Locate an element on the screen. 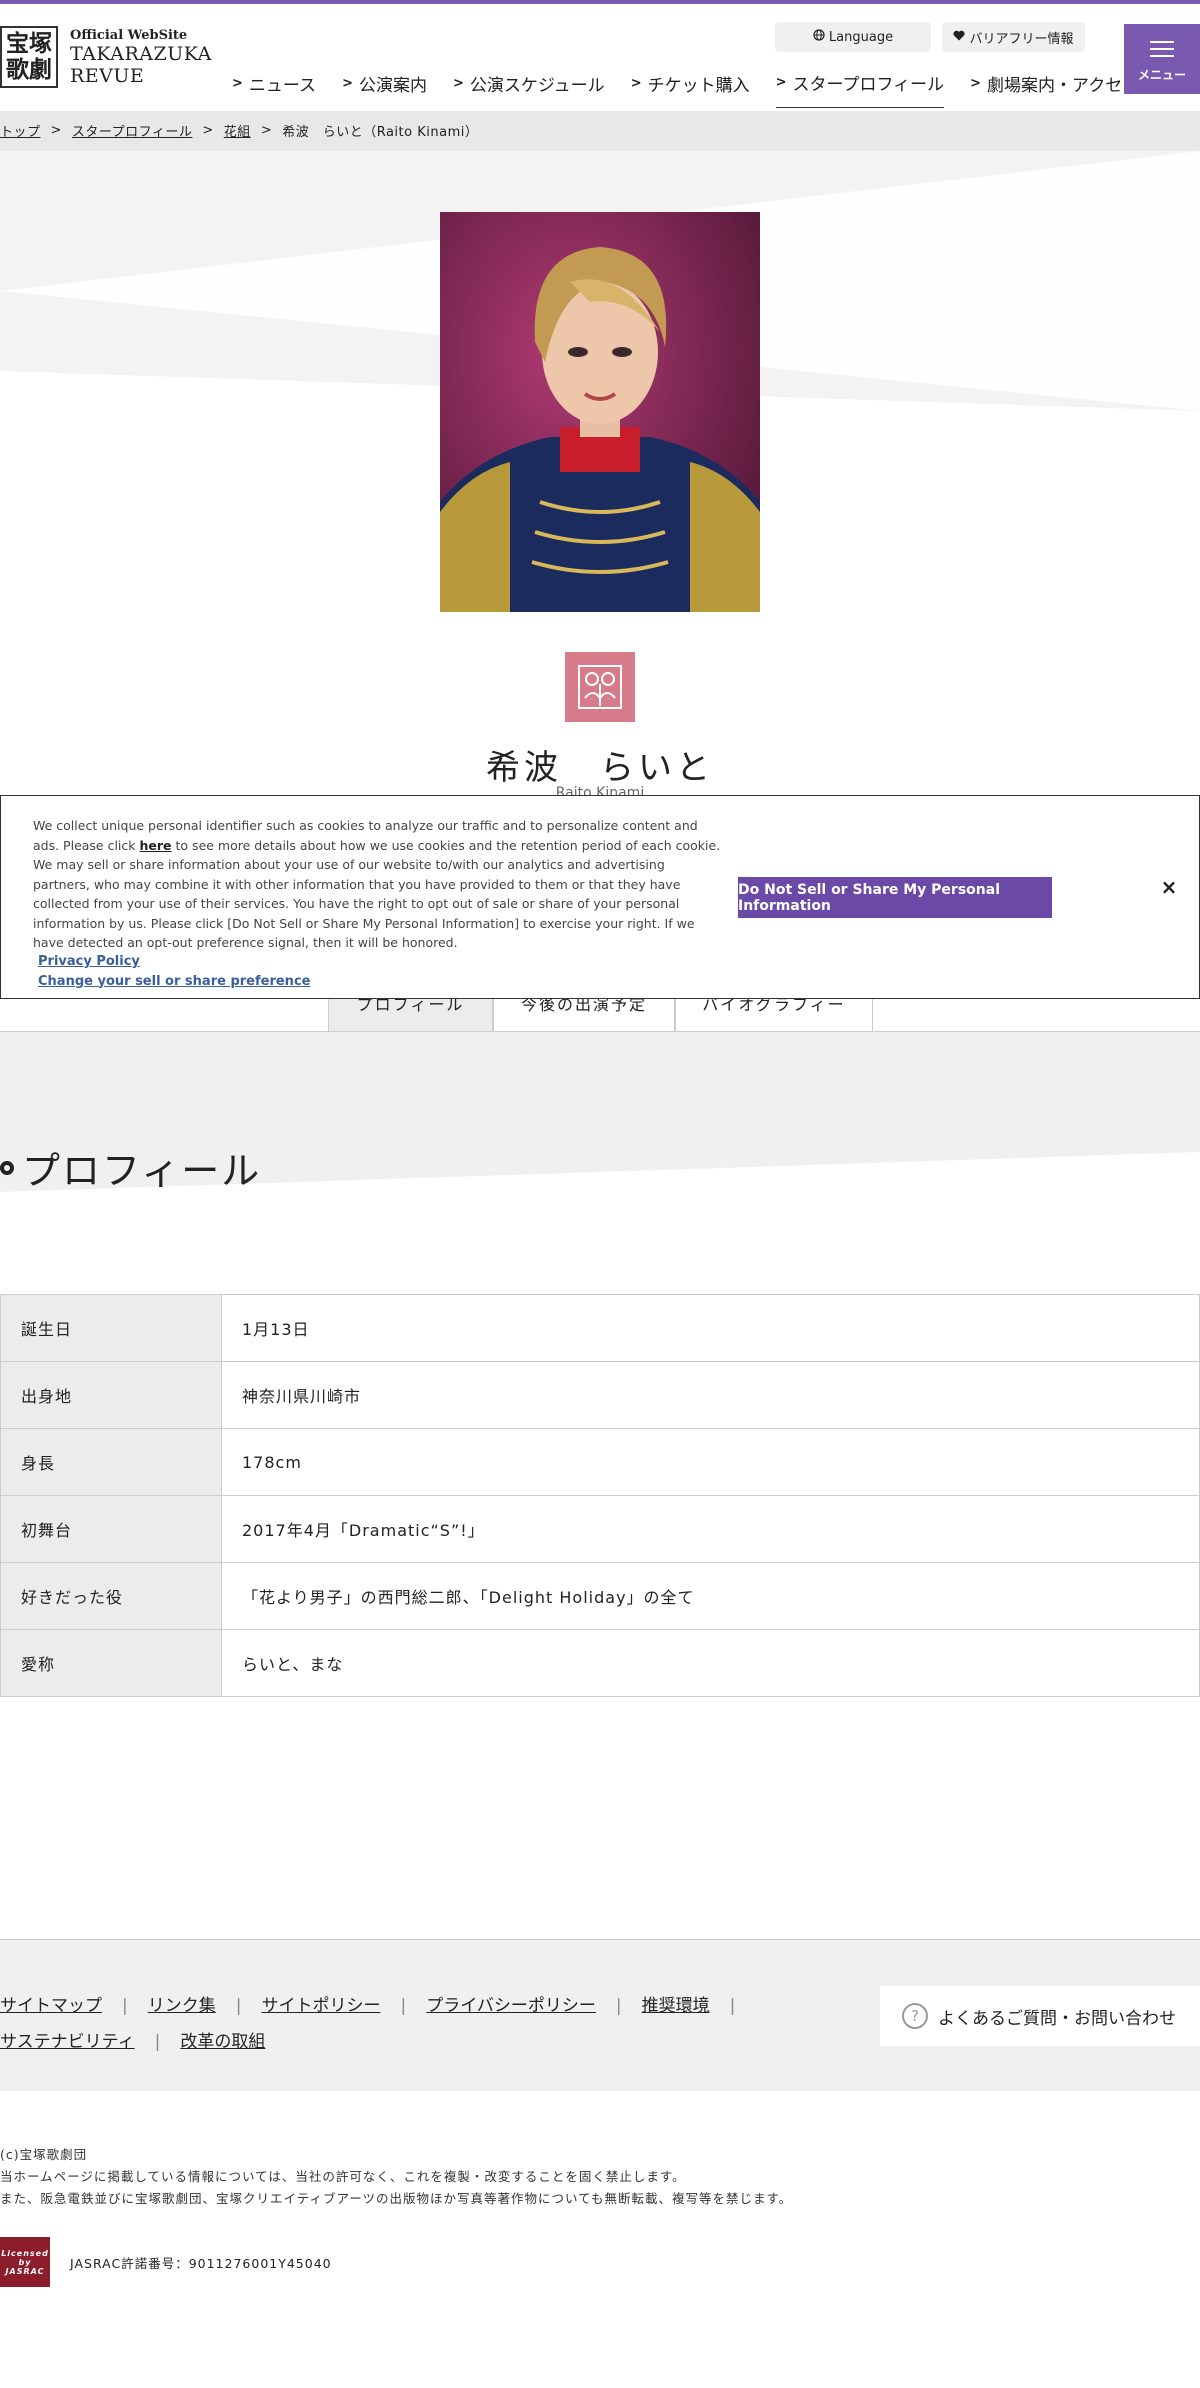 This screenshot has height=2388, width=1200. footer-link: リンク集 is located at coordinates (182, 2006).